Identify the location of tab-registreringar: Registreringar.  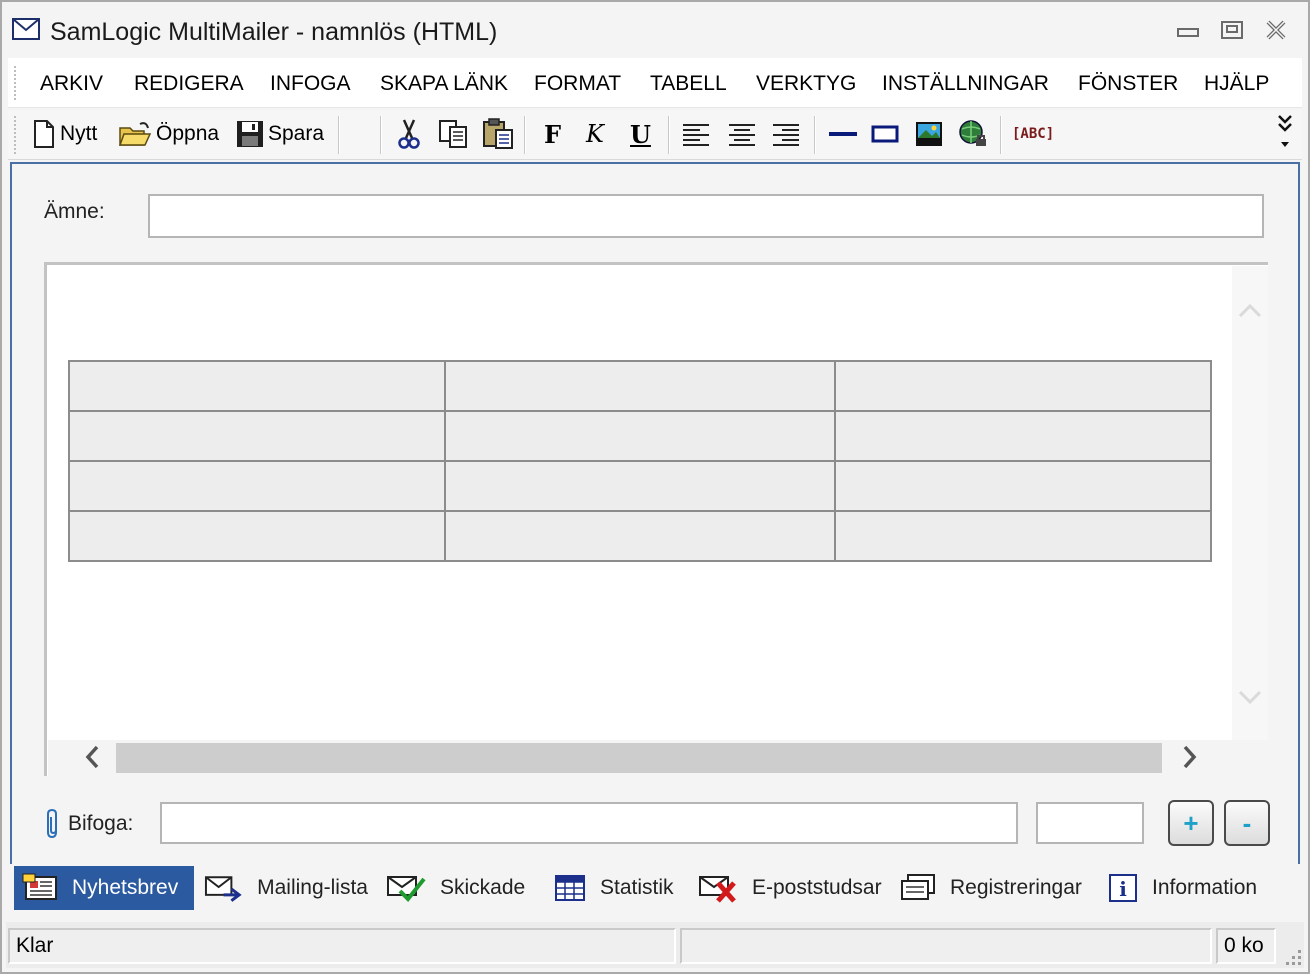
(992, 888).